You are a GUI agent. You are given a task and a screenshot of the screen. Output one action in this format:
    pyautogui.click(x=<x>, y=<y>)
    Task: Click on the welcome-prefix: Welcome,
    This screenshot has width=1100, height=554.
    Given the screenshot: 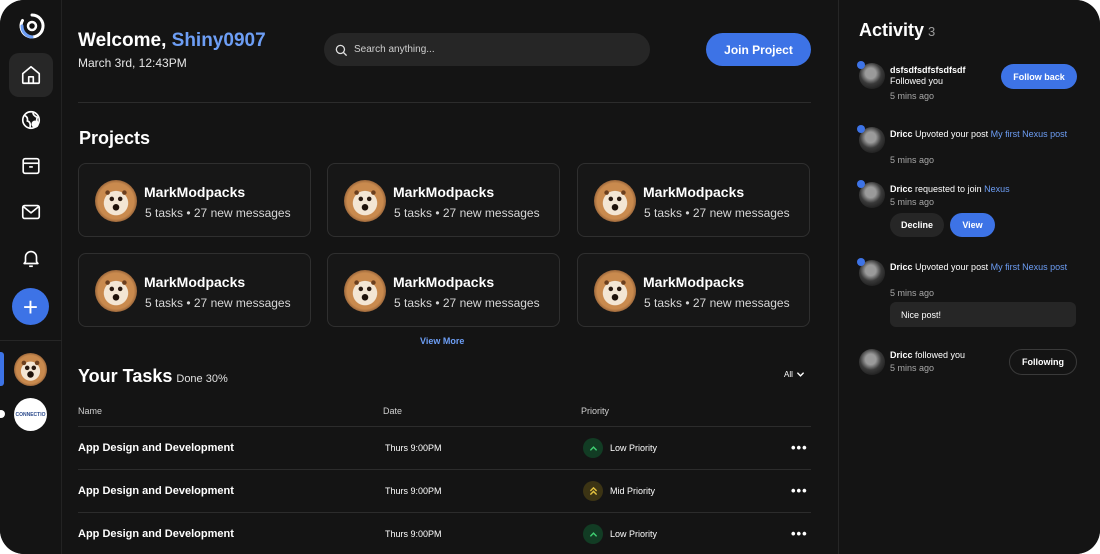 What is the action you would take?
    pyautogui.click(x=122, y=40)
    